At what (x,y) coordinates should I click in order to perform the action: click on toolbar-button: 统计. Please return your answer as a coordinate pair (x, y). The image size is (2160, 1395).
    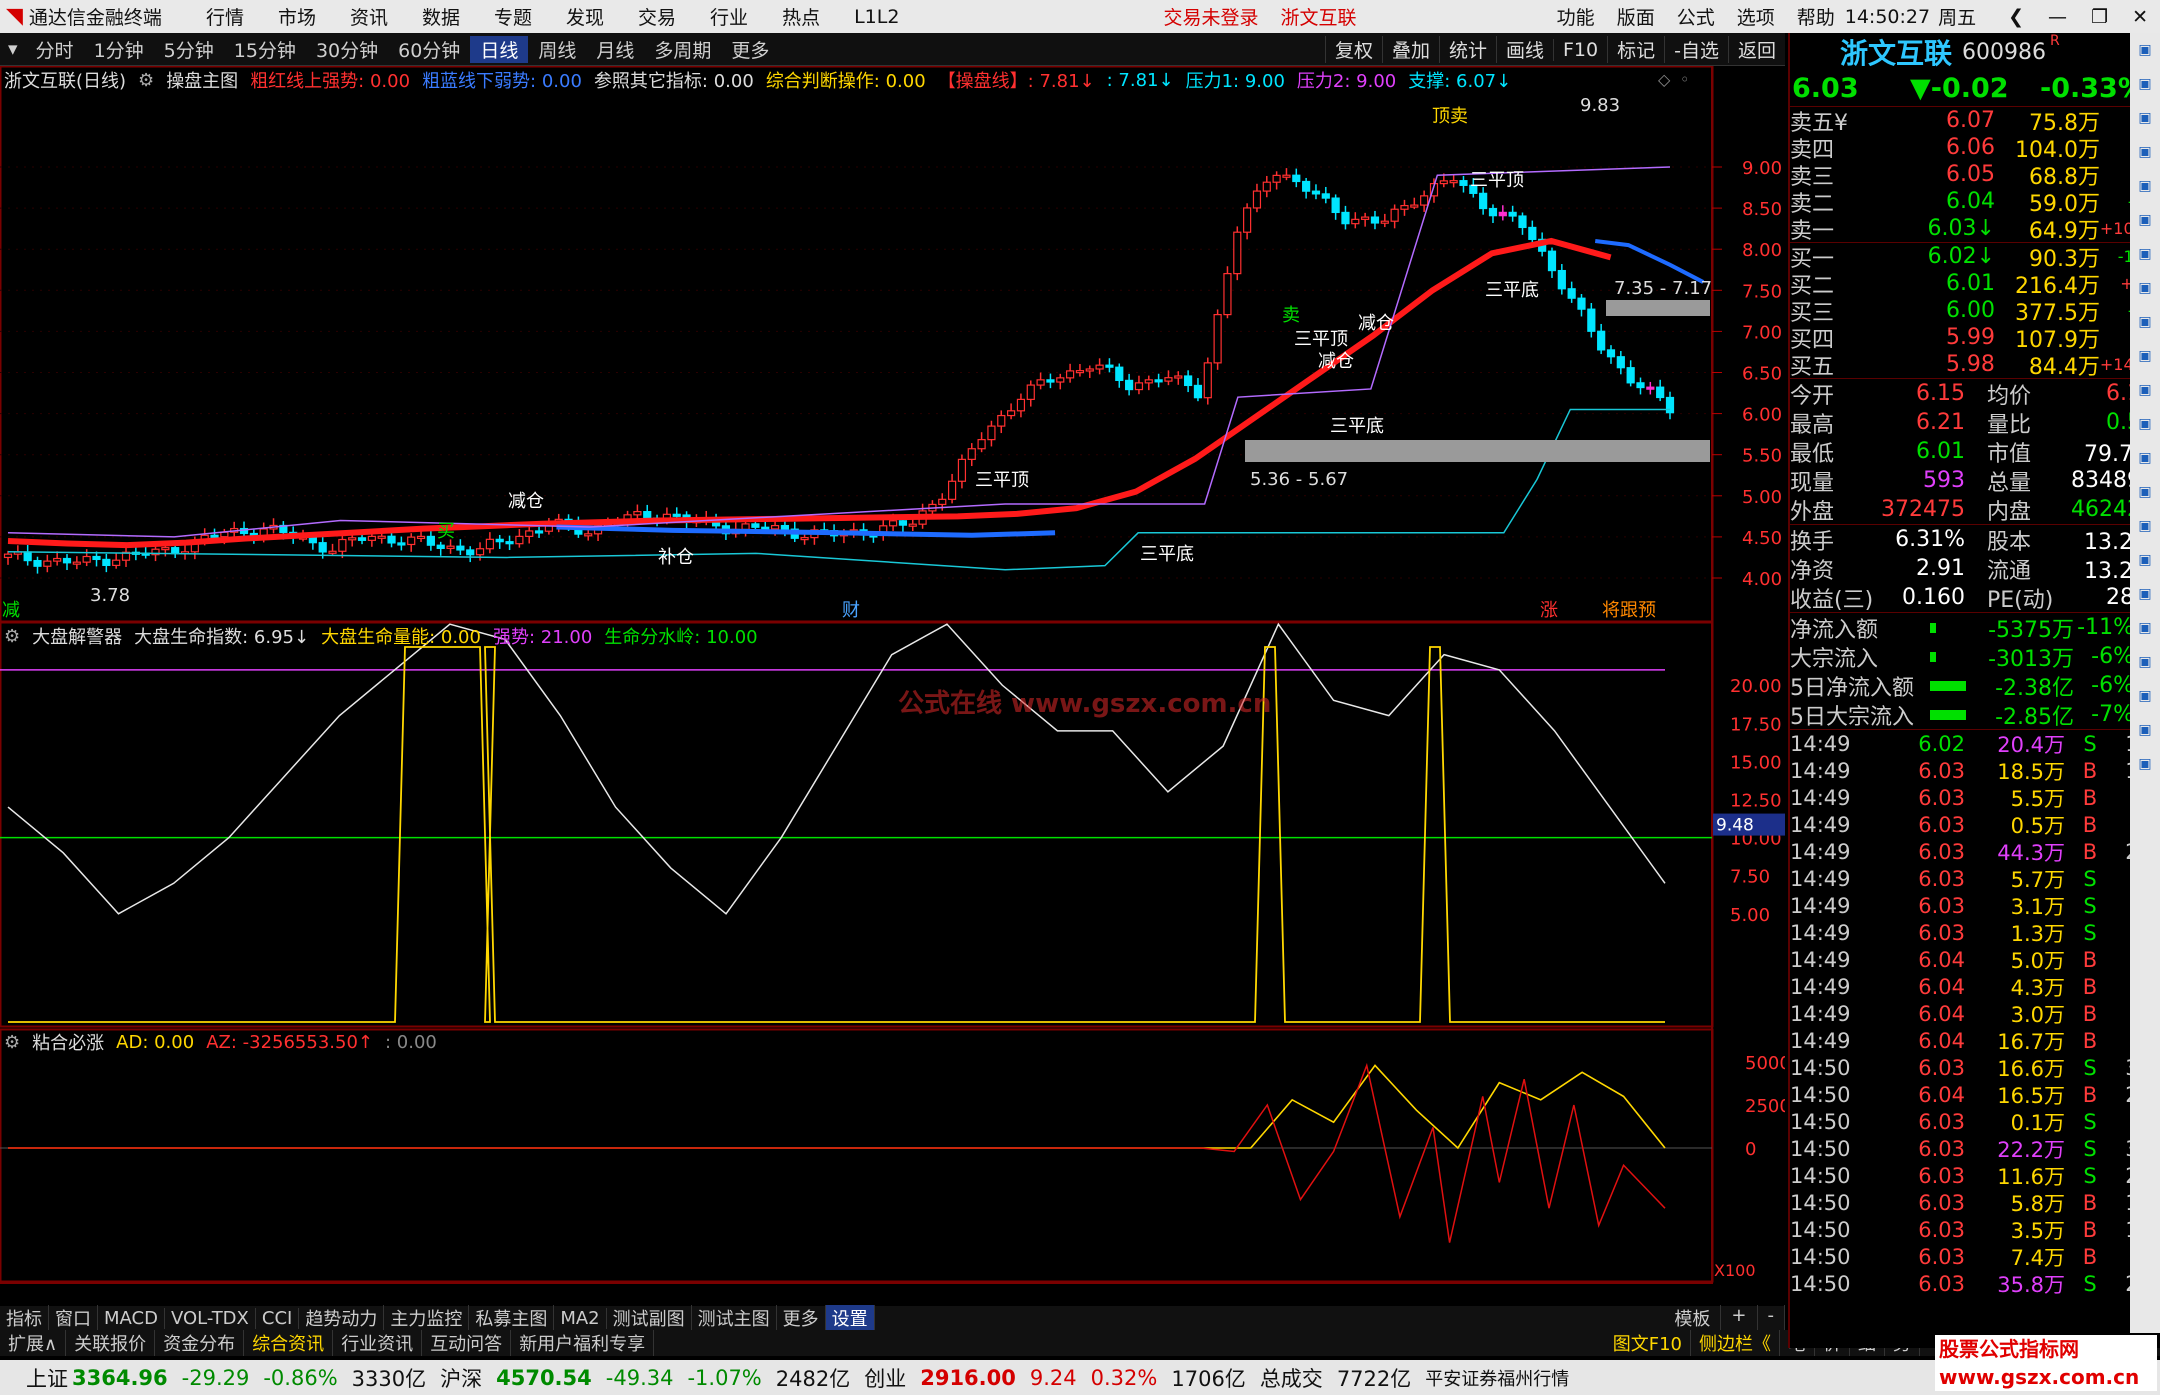
    Looking at the image, I should click on (1467, 49).